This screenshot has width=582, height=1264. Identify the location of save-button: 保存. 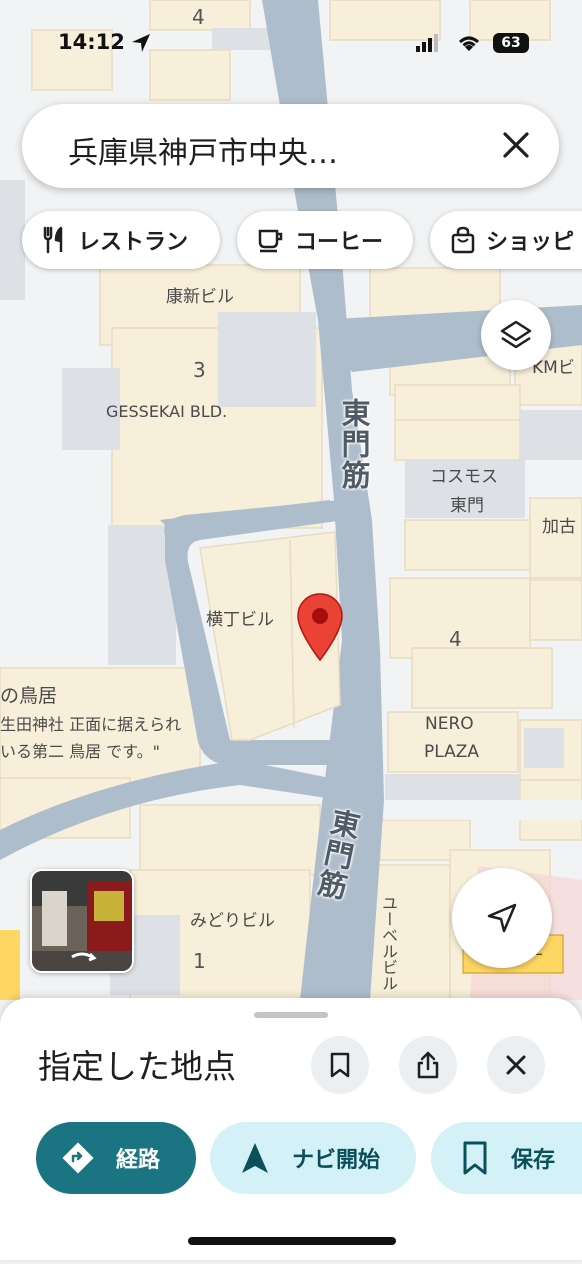
(506, 1158).